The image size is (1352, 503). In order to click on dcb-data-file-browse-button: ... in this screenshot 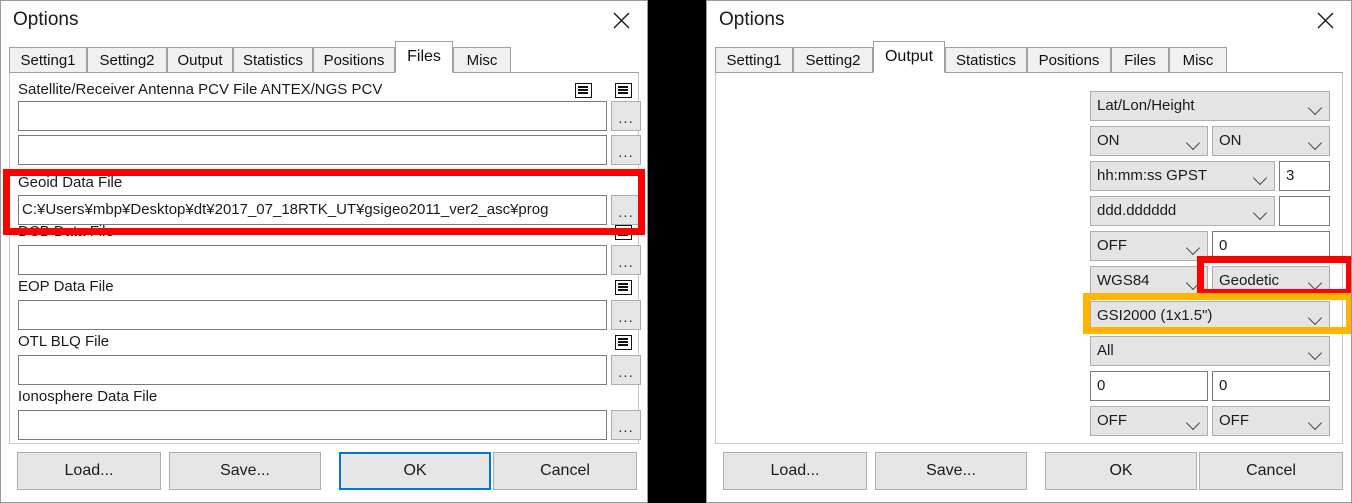, I will do `click(626, 260)`.